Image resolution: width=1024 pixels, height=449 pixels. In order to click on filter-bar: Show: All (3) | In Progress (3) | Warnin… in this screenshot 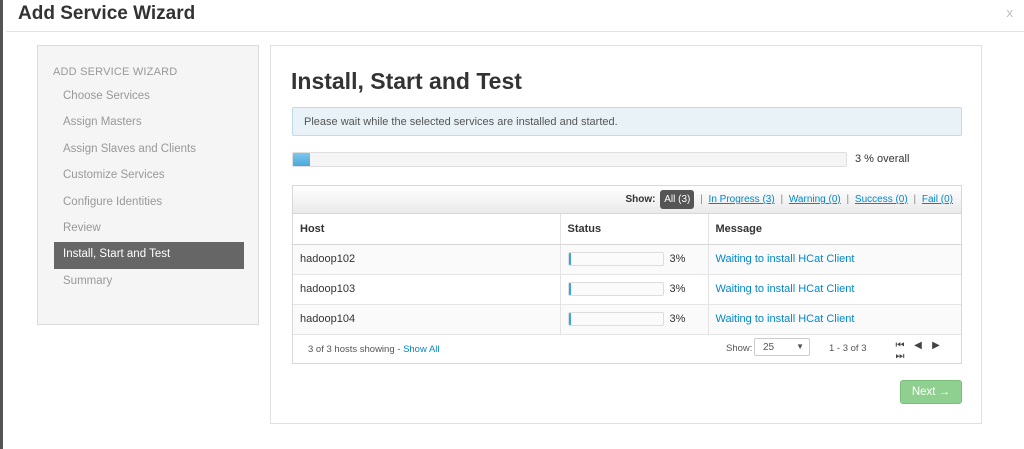, I will do `click(627, 200)`.